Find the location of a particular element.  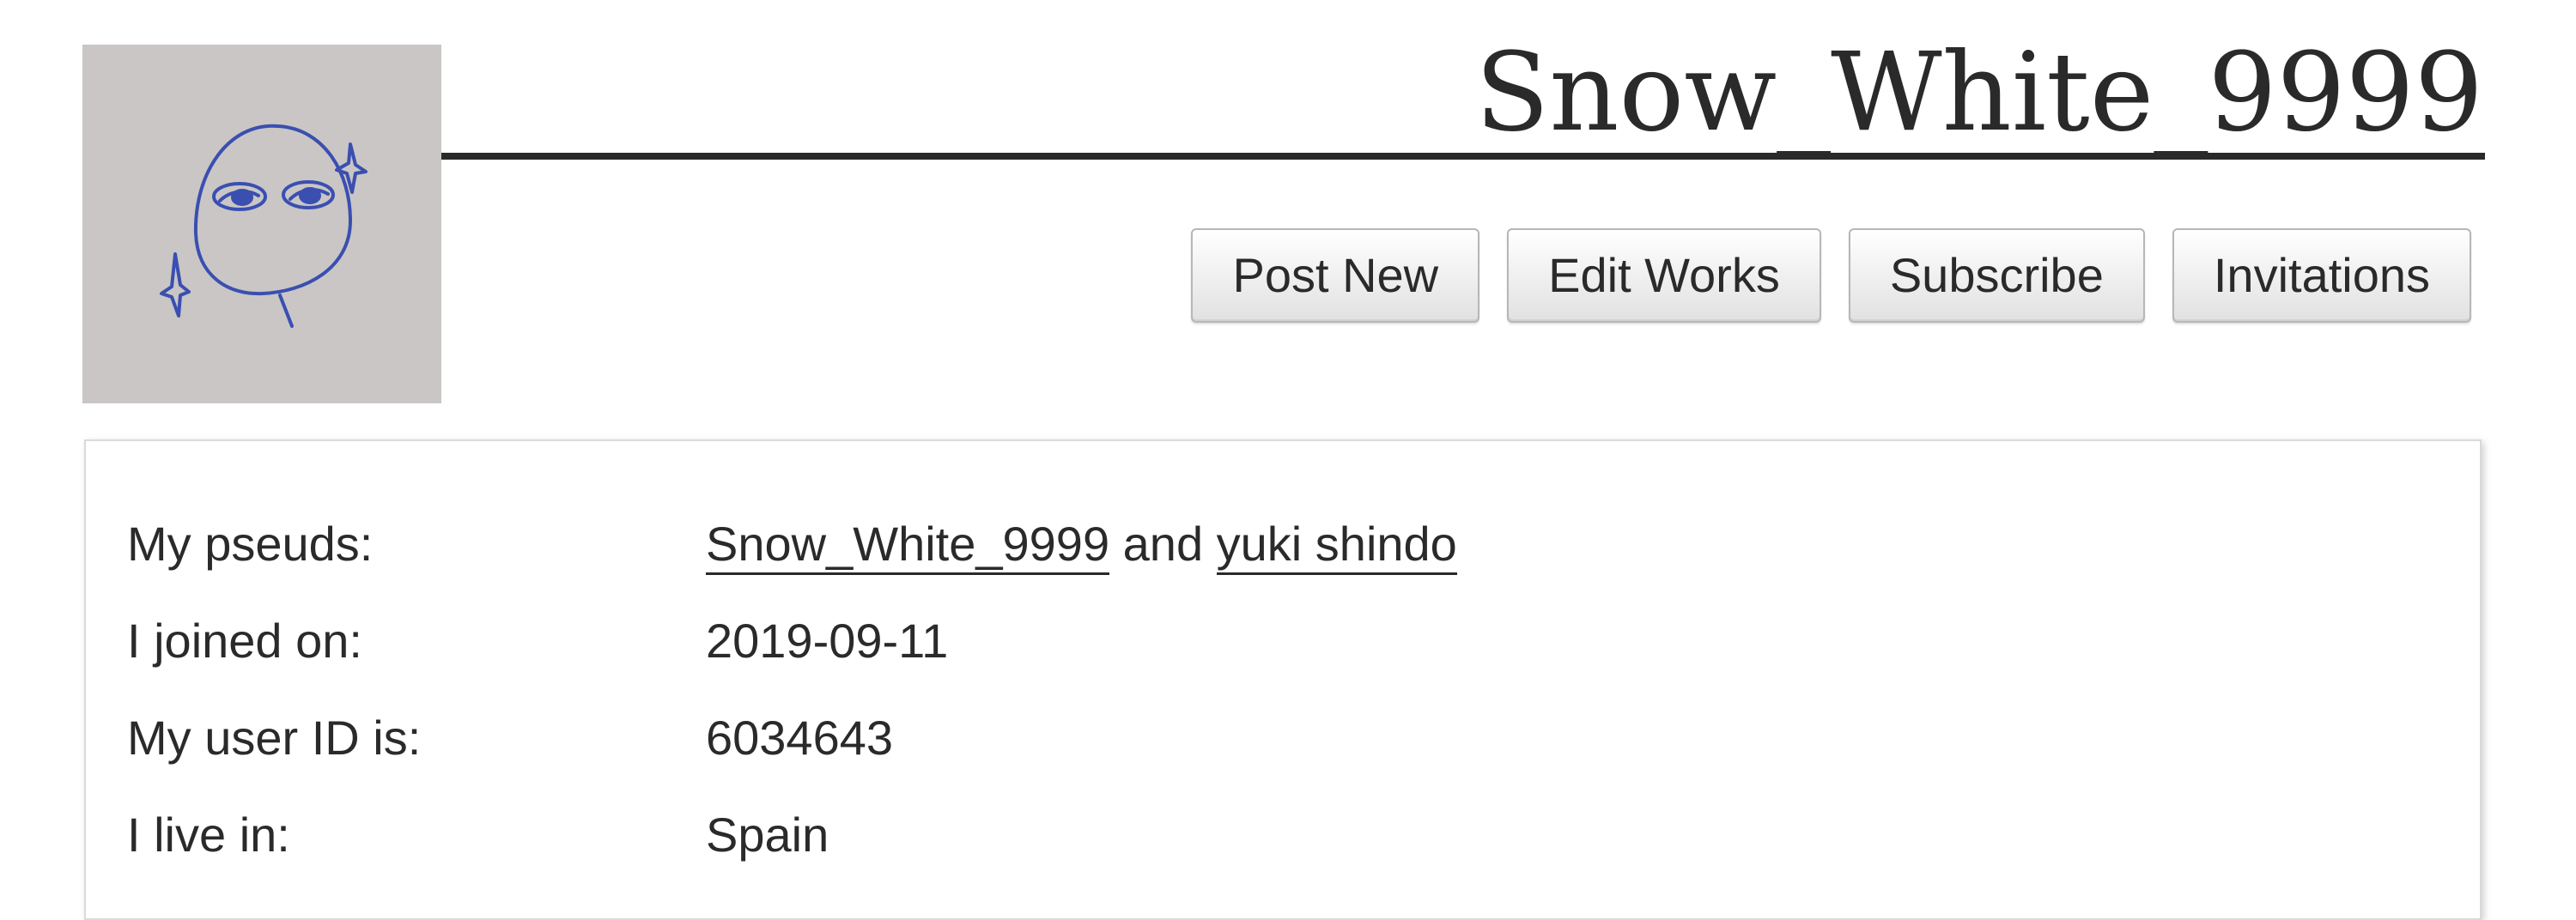

edit-works-button: Edit Works is located at coordinates (1664, 275).